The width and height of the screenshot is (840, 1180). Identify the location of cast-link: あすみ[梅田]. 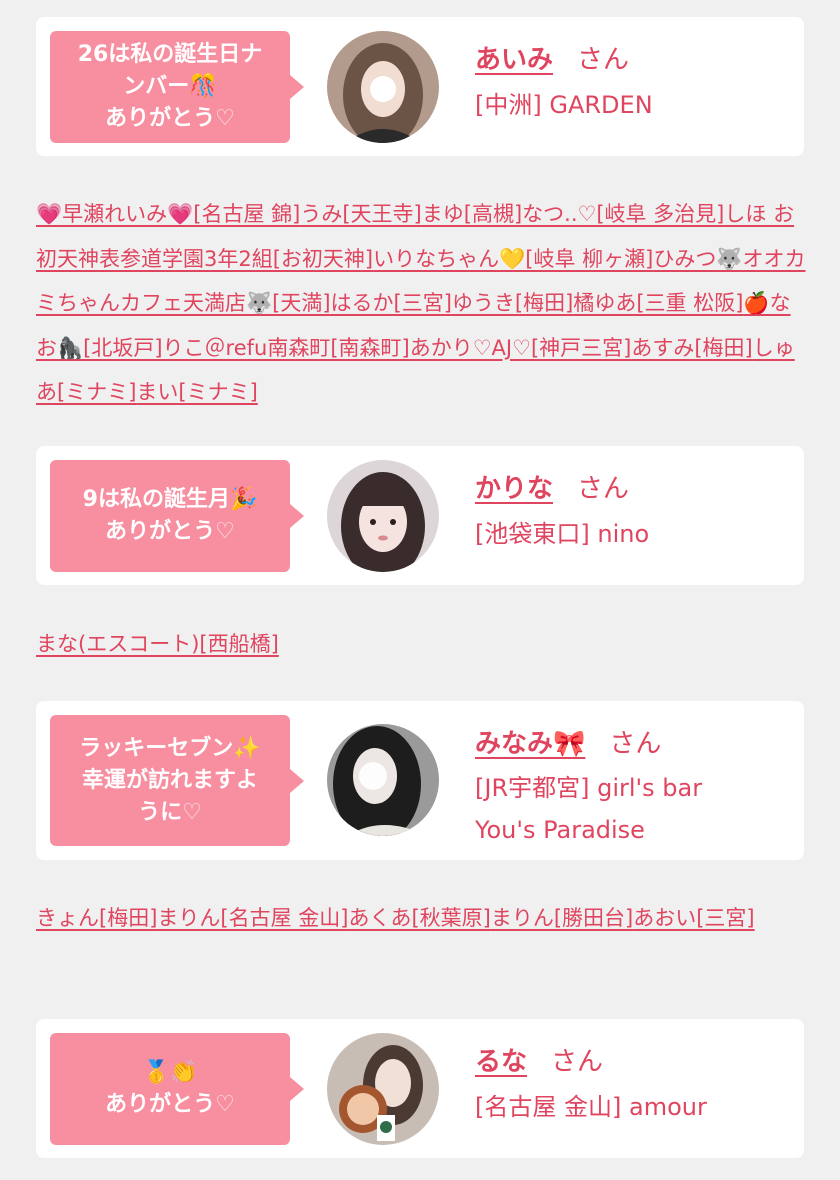
(691, 348).